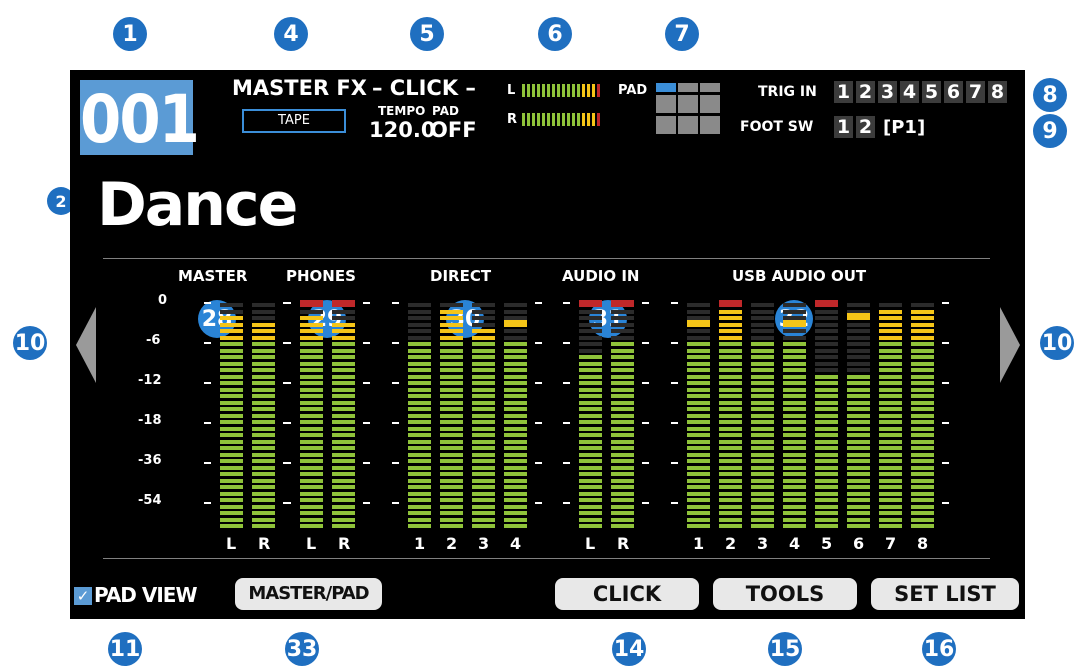 Image resolution: width=1086 pixels, height=666 pixels. Describe the element at coordinates (83, 596) in the screenshot. I see `pad-view-checkbox: ✓` at that location.